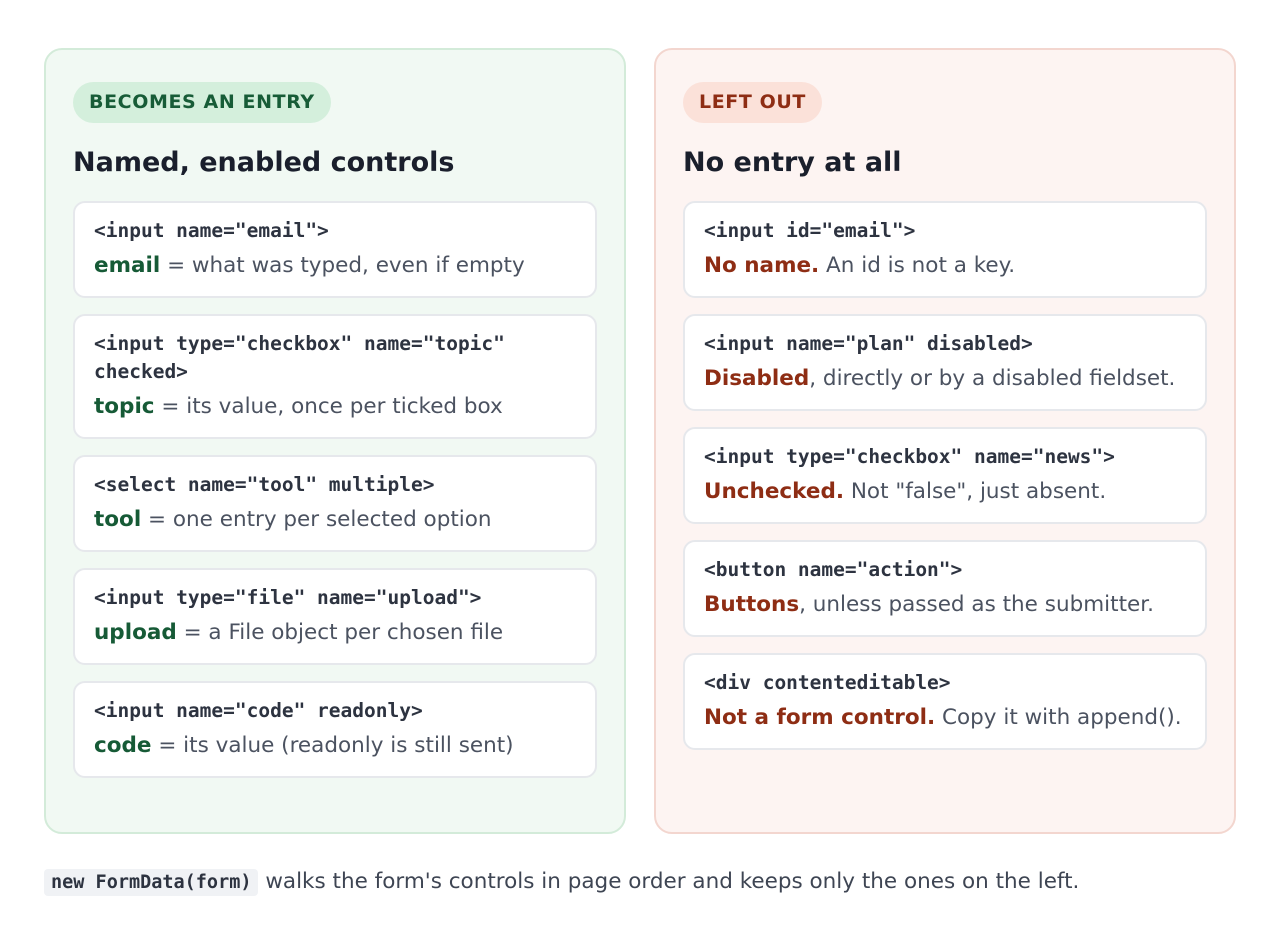  What do you see at coordinates (316, 519) in the screenshot?
I see `card-text: = one entry per selected option` at bounding box center [316, 519].